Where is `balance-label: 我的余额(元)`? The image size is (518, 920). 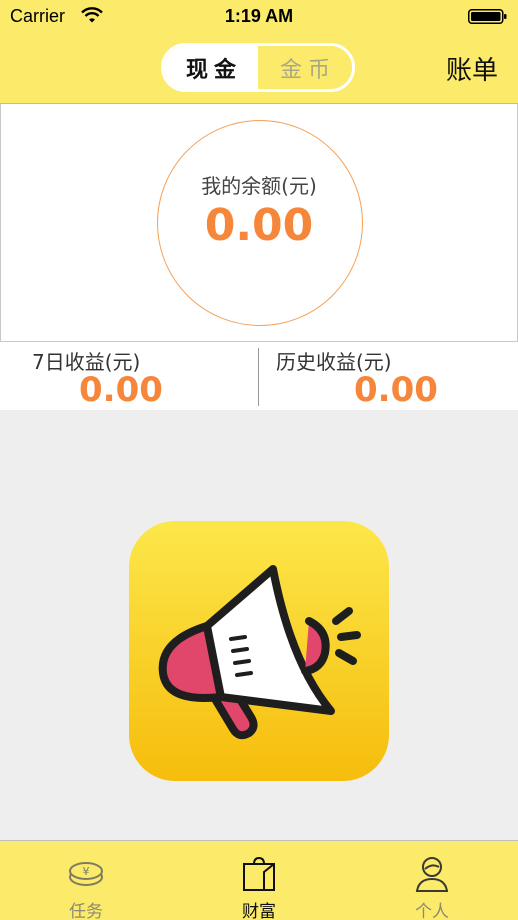 balance-label: 我的余额(元) is located at coordinates (259, 186).